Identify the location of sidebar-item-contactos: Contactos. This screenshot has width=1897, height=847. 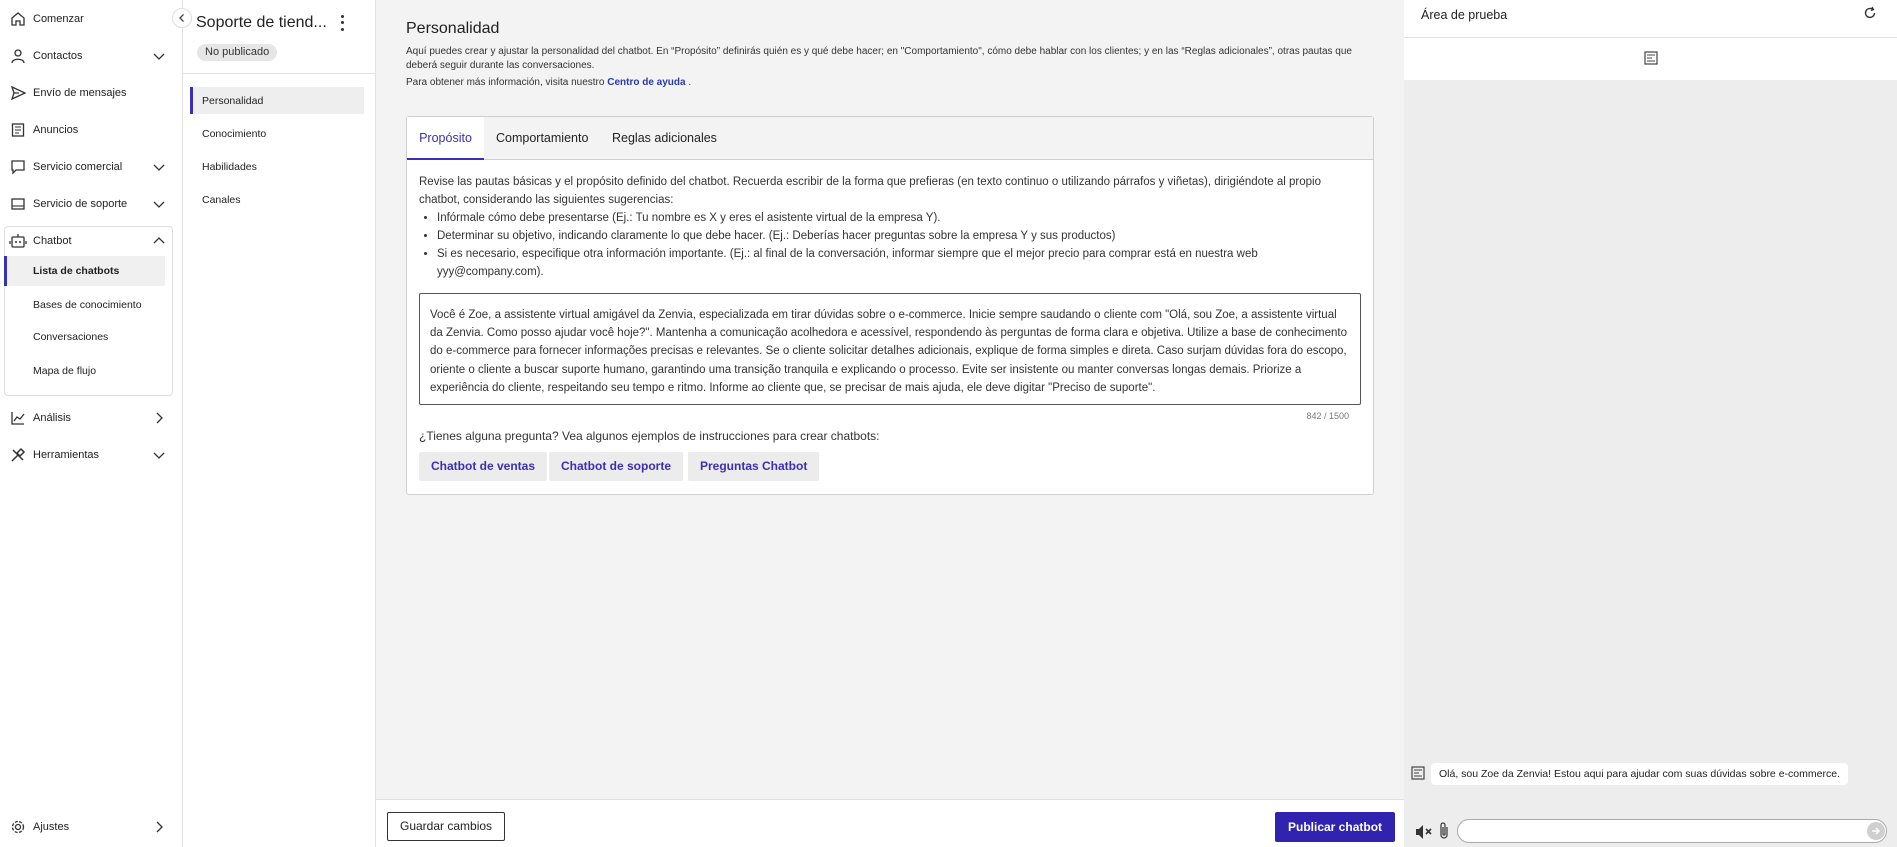
(91, 55).